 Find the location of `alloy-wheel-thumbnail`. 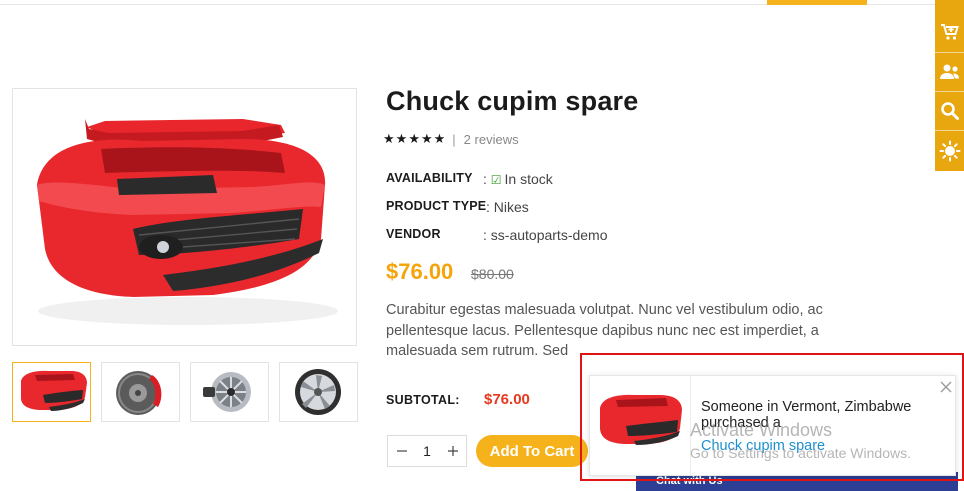

alloy-wheel-thumbnail is located at coordinates (318, 392).